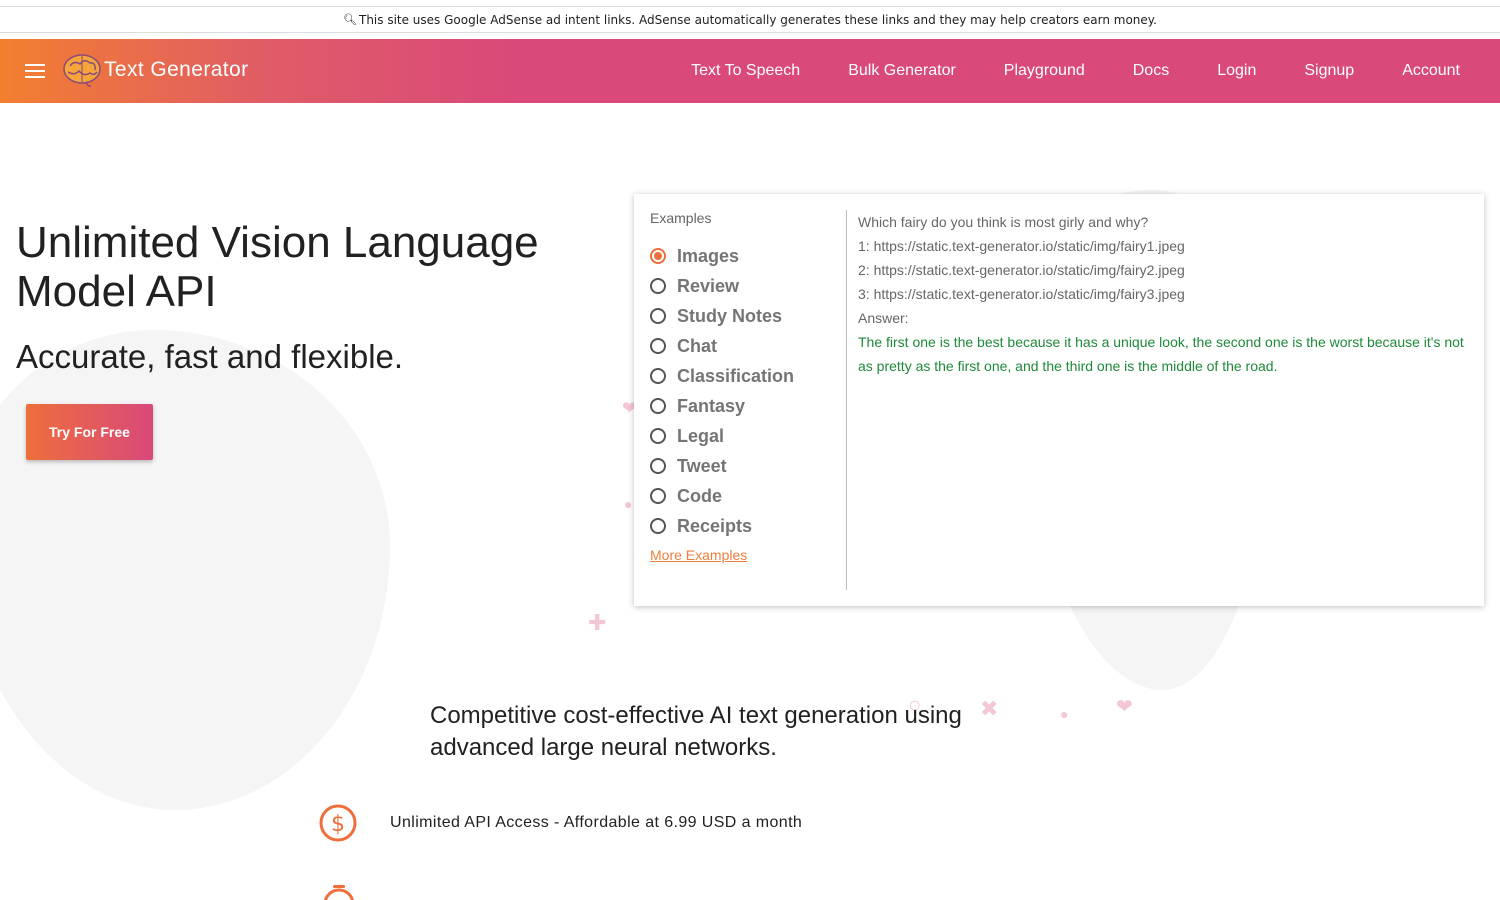 The image size is (1500, 900). What do you see at coordinates (1431, 71) in the screenshot?
I see `nav-link-account: Account` at bounding box center [1431, 71].